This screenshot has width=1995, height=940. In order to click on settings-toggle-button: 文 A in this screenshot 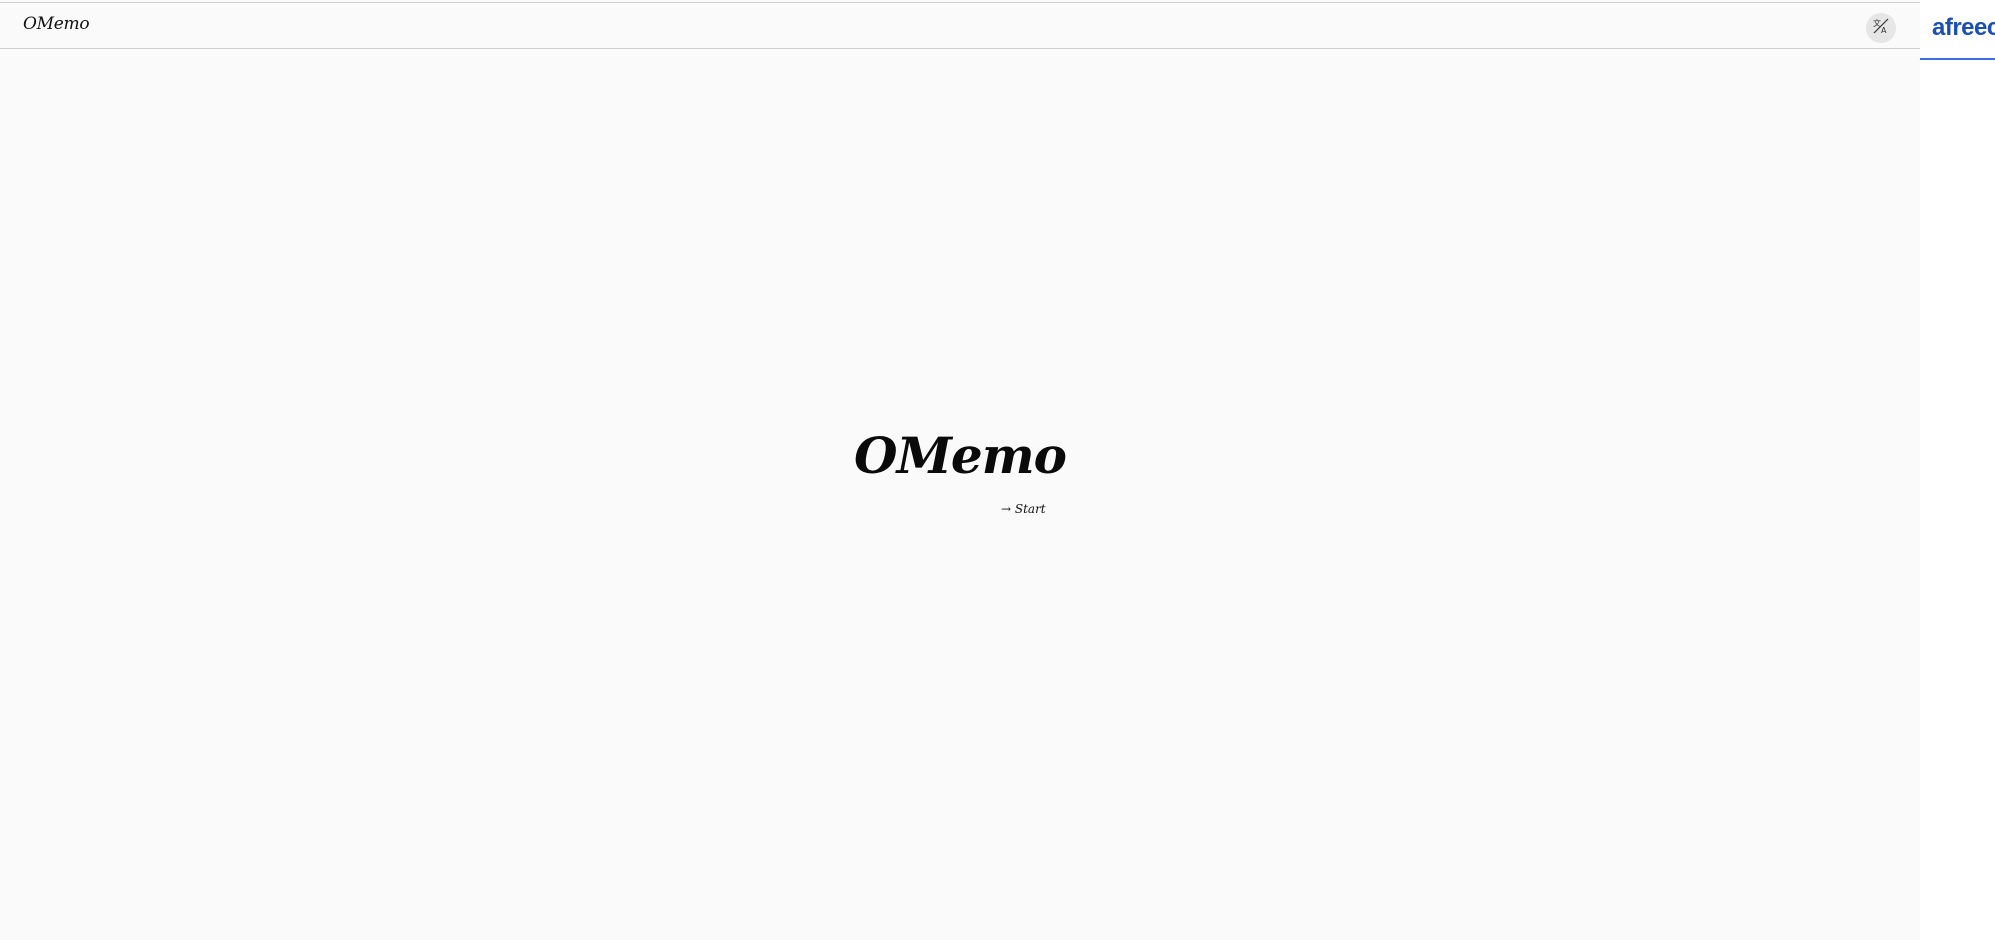, I will do `click(1881, 28)`.